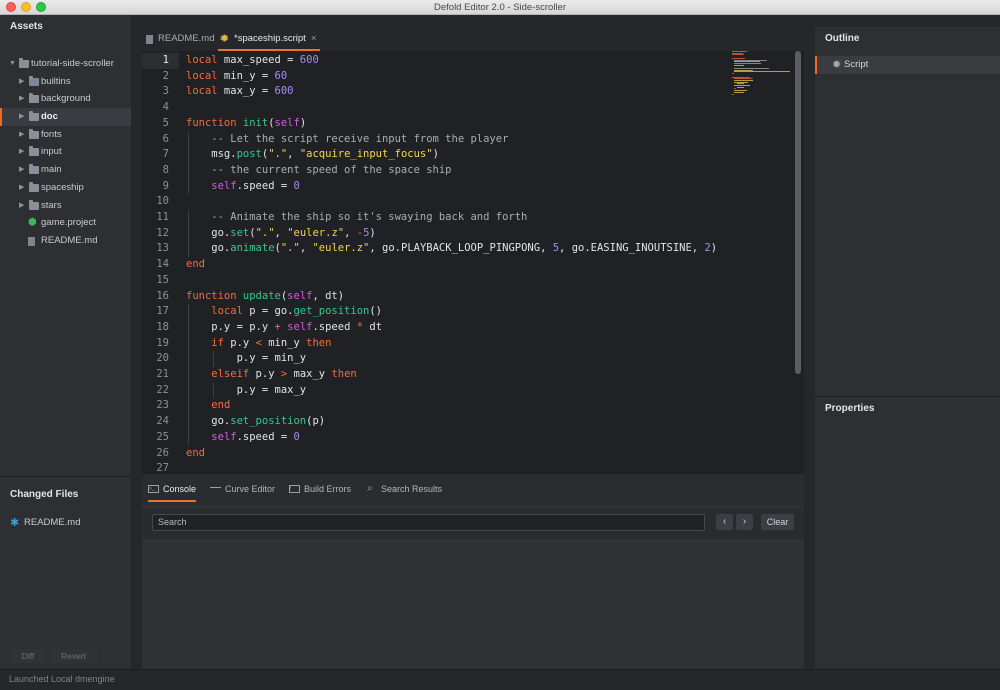 Image resolution: width=1000 pixels, height=690 pixels. What do you see at coordinates (856, 64) in the screenshot?
I see `outline-item-label: Script` at bounding box center [856, 64].